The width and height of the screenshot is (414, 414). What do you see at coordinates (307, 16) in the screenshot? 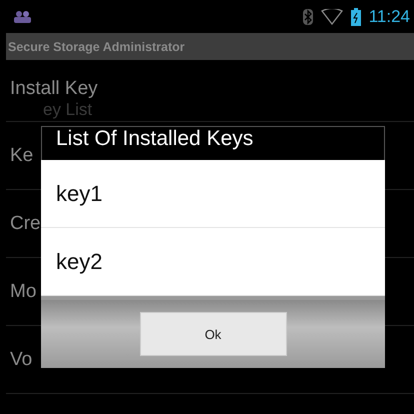
I see `bluetooth-icon` at bounding box center [307, 16].